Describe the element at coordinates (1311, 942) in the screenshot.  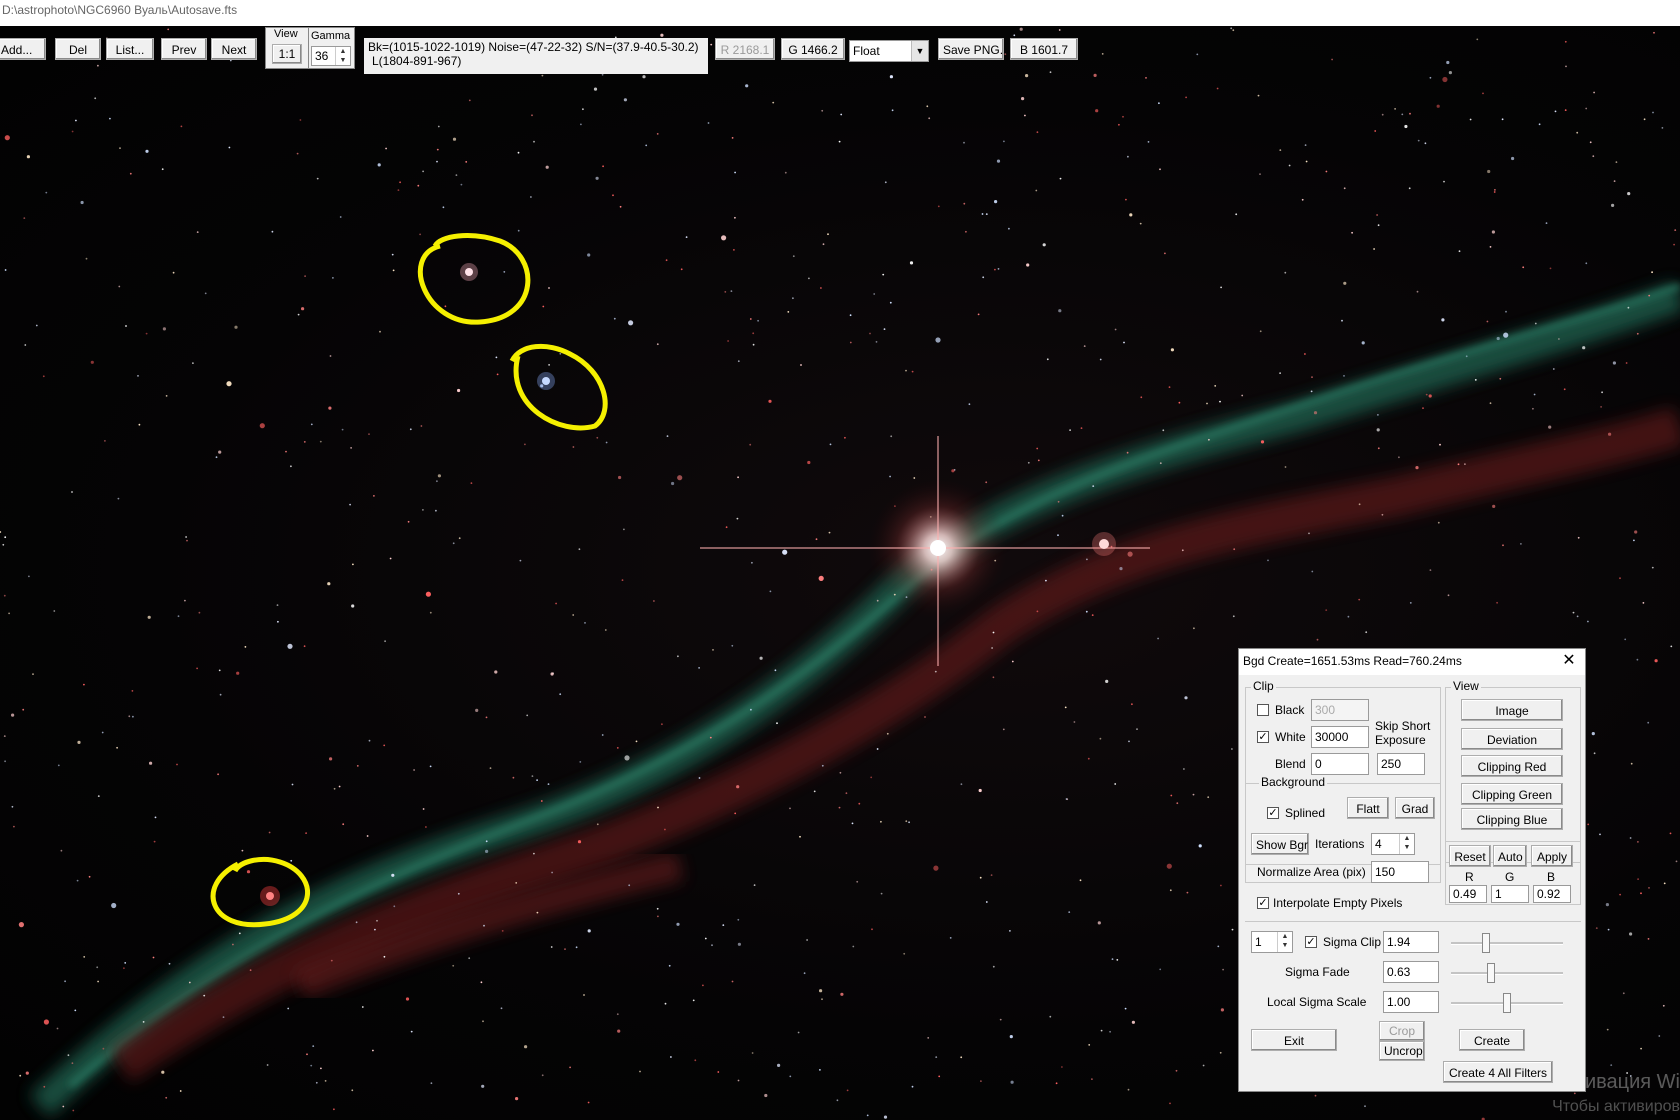
I see `sigma-clip-checkbox: ✓` at that location.